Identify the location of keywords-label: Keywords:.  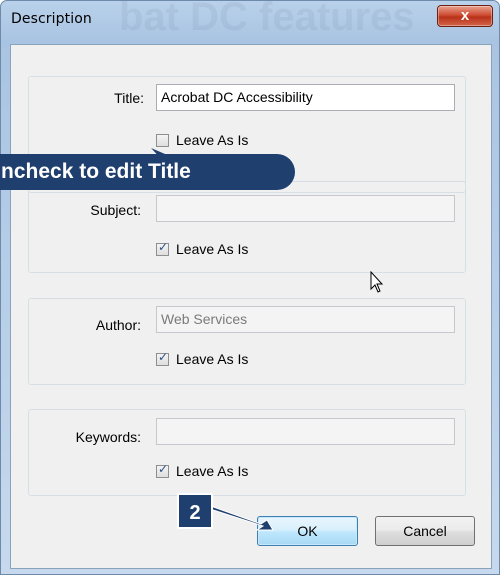
(108, 437).